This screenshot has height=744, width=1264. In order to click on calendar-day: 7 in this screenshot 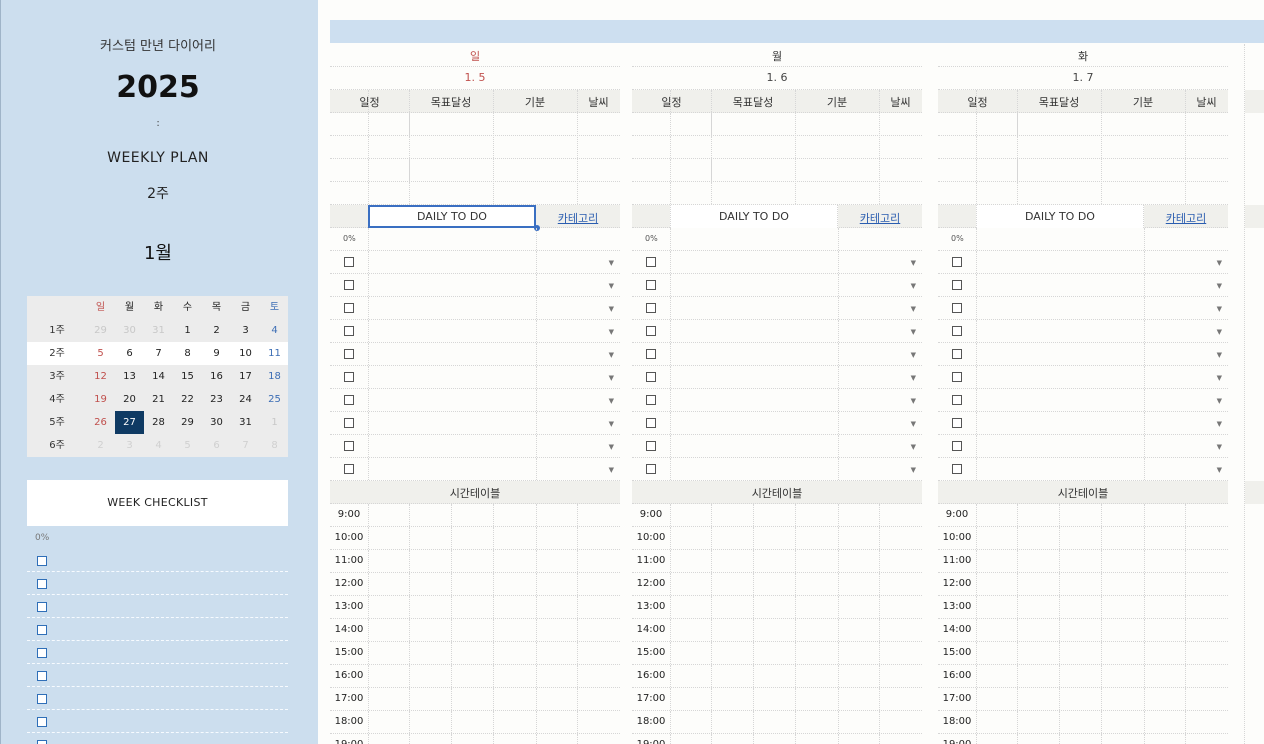, I will do `click(245, 445)`.